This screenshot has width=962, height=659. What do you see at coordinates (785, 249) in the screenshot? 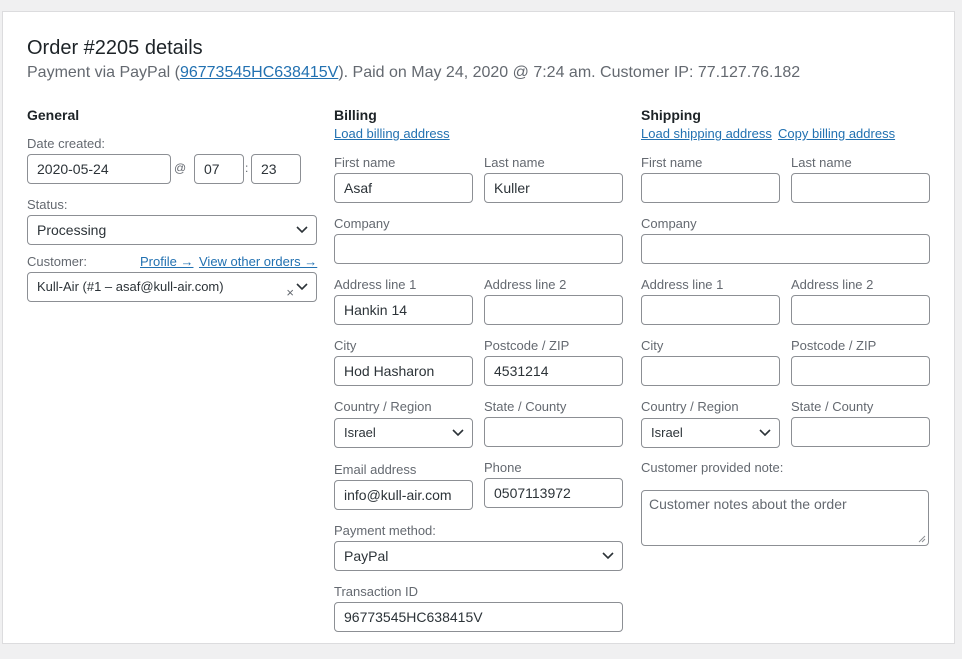
I see `shipping-company-input` at bounding box center [785, 249].